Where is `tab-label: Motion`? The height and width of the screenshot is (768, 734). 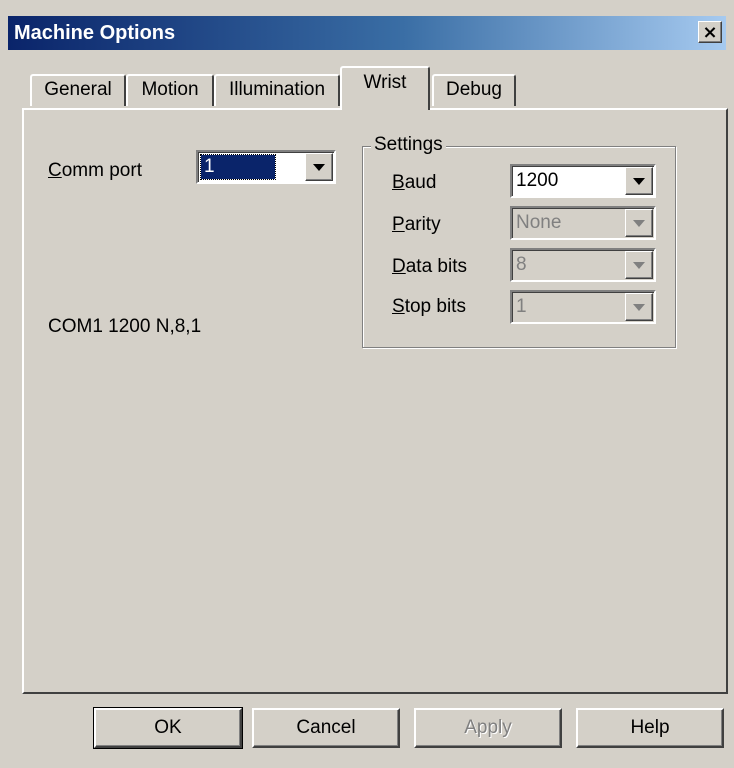
tab-label: Motion is located at coordinates (170, 89).